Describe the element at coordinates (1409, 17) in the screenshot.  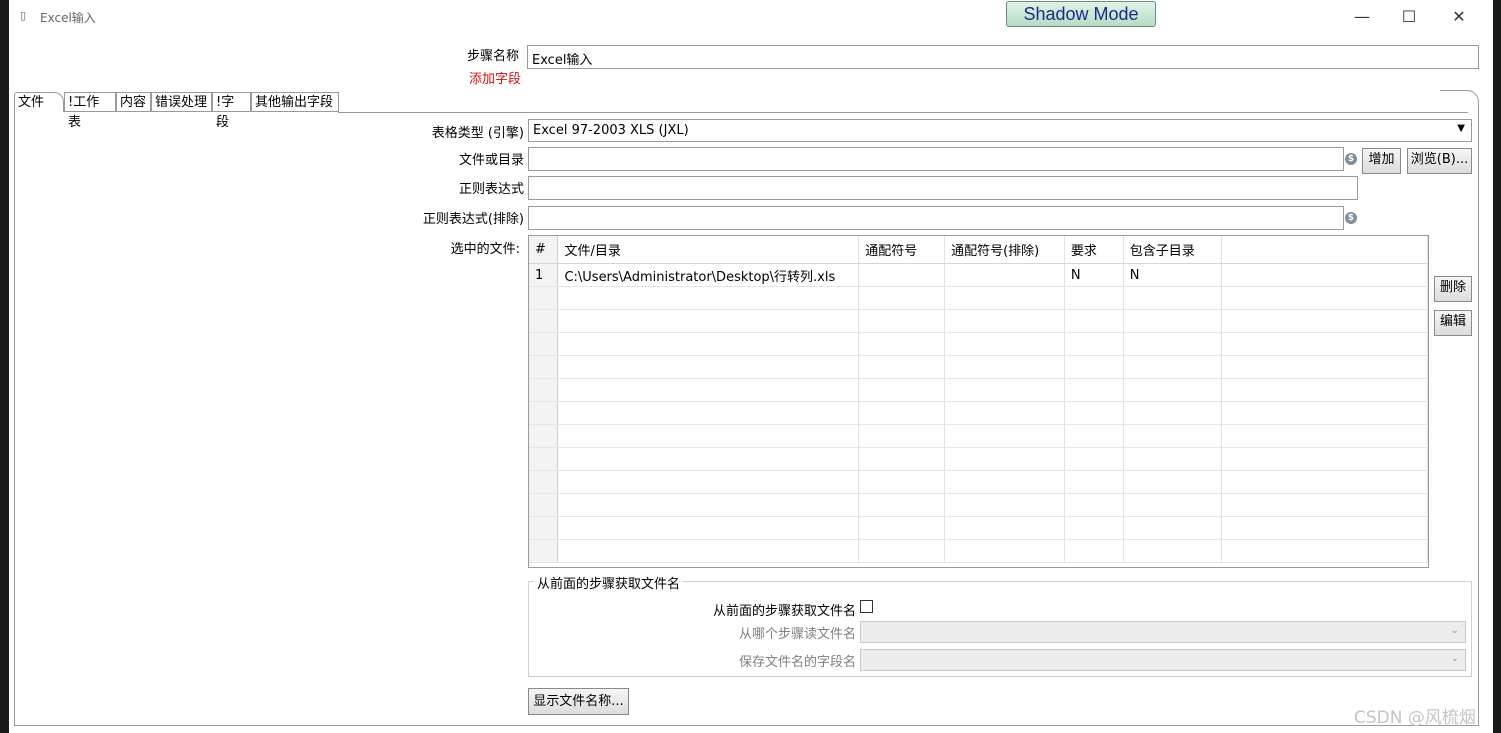
I see `maximize-button: ☐` at that location.